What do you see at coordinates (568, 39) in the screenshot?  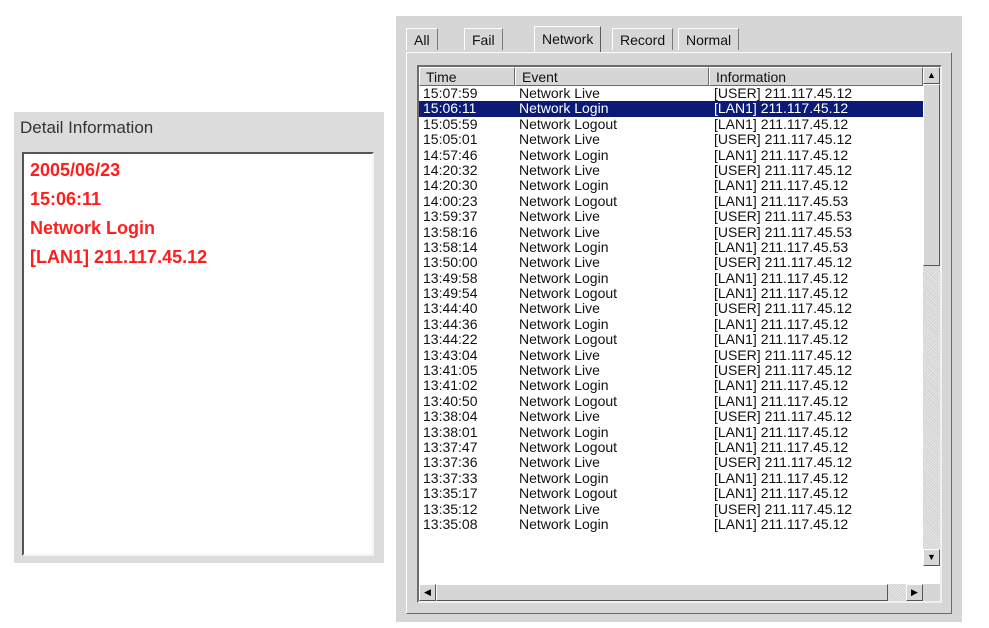 I see `tab-network: Network` at bounding box center [568, 39].